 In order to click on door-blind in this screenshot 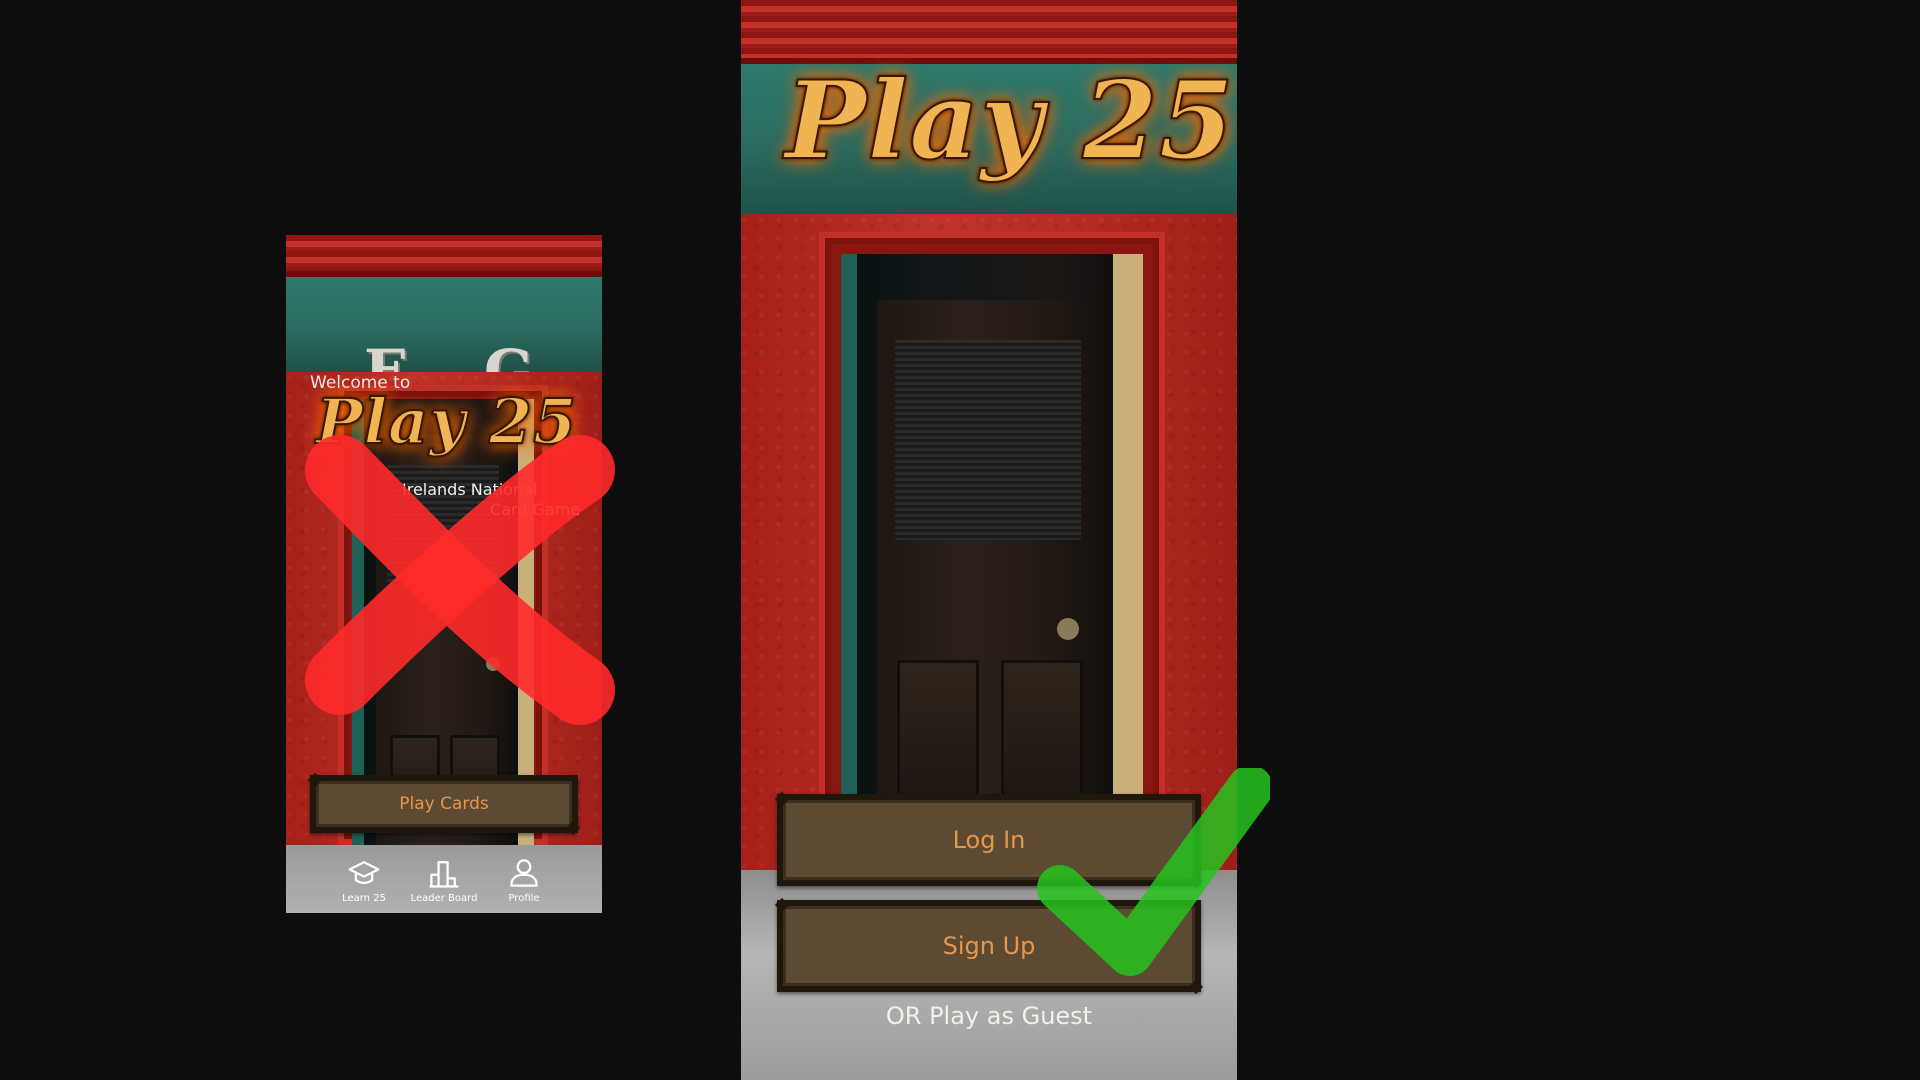, I will do `click(988, 440)`.